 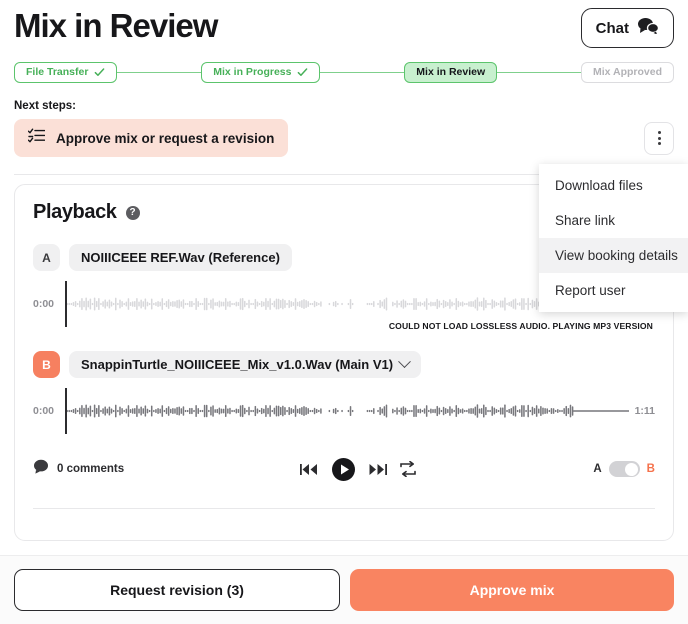 I want to click on step-mix-in-progress-label: Mix in Progress, so click(x=252, y=72).